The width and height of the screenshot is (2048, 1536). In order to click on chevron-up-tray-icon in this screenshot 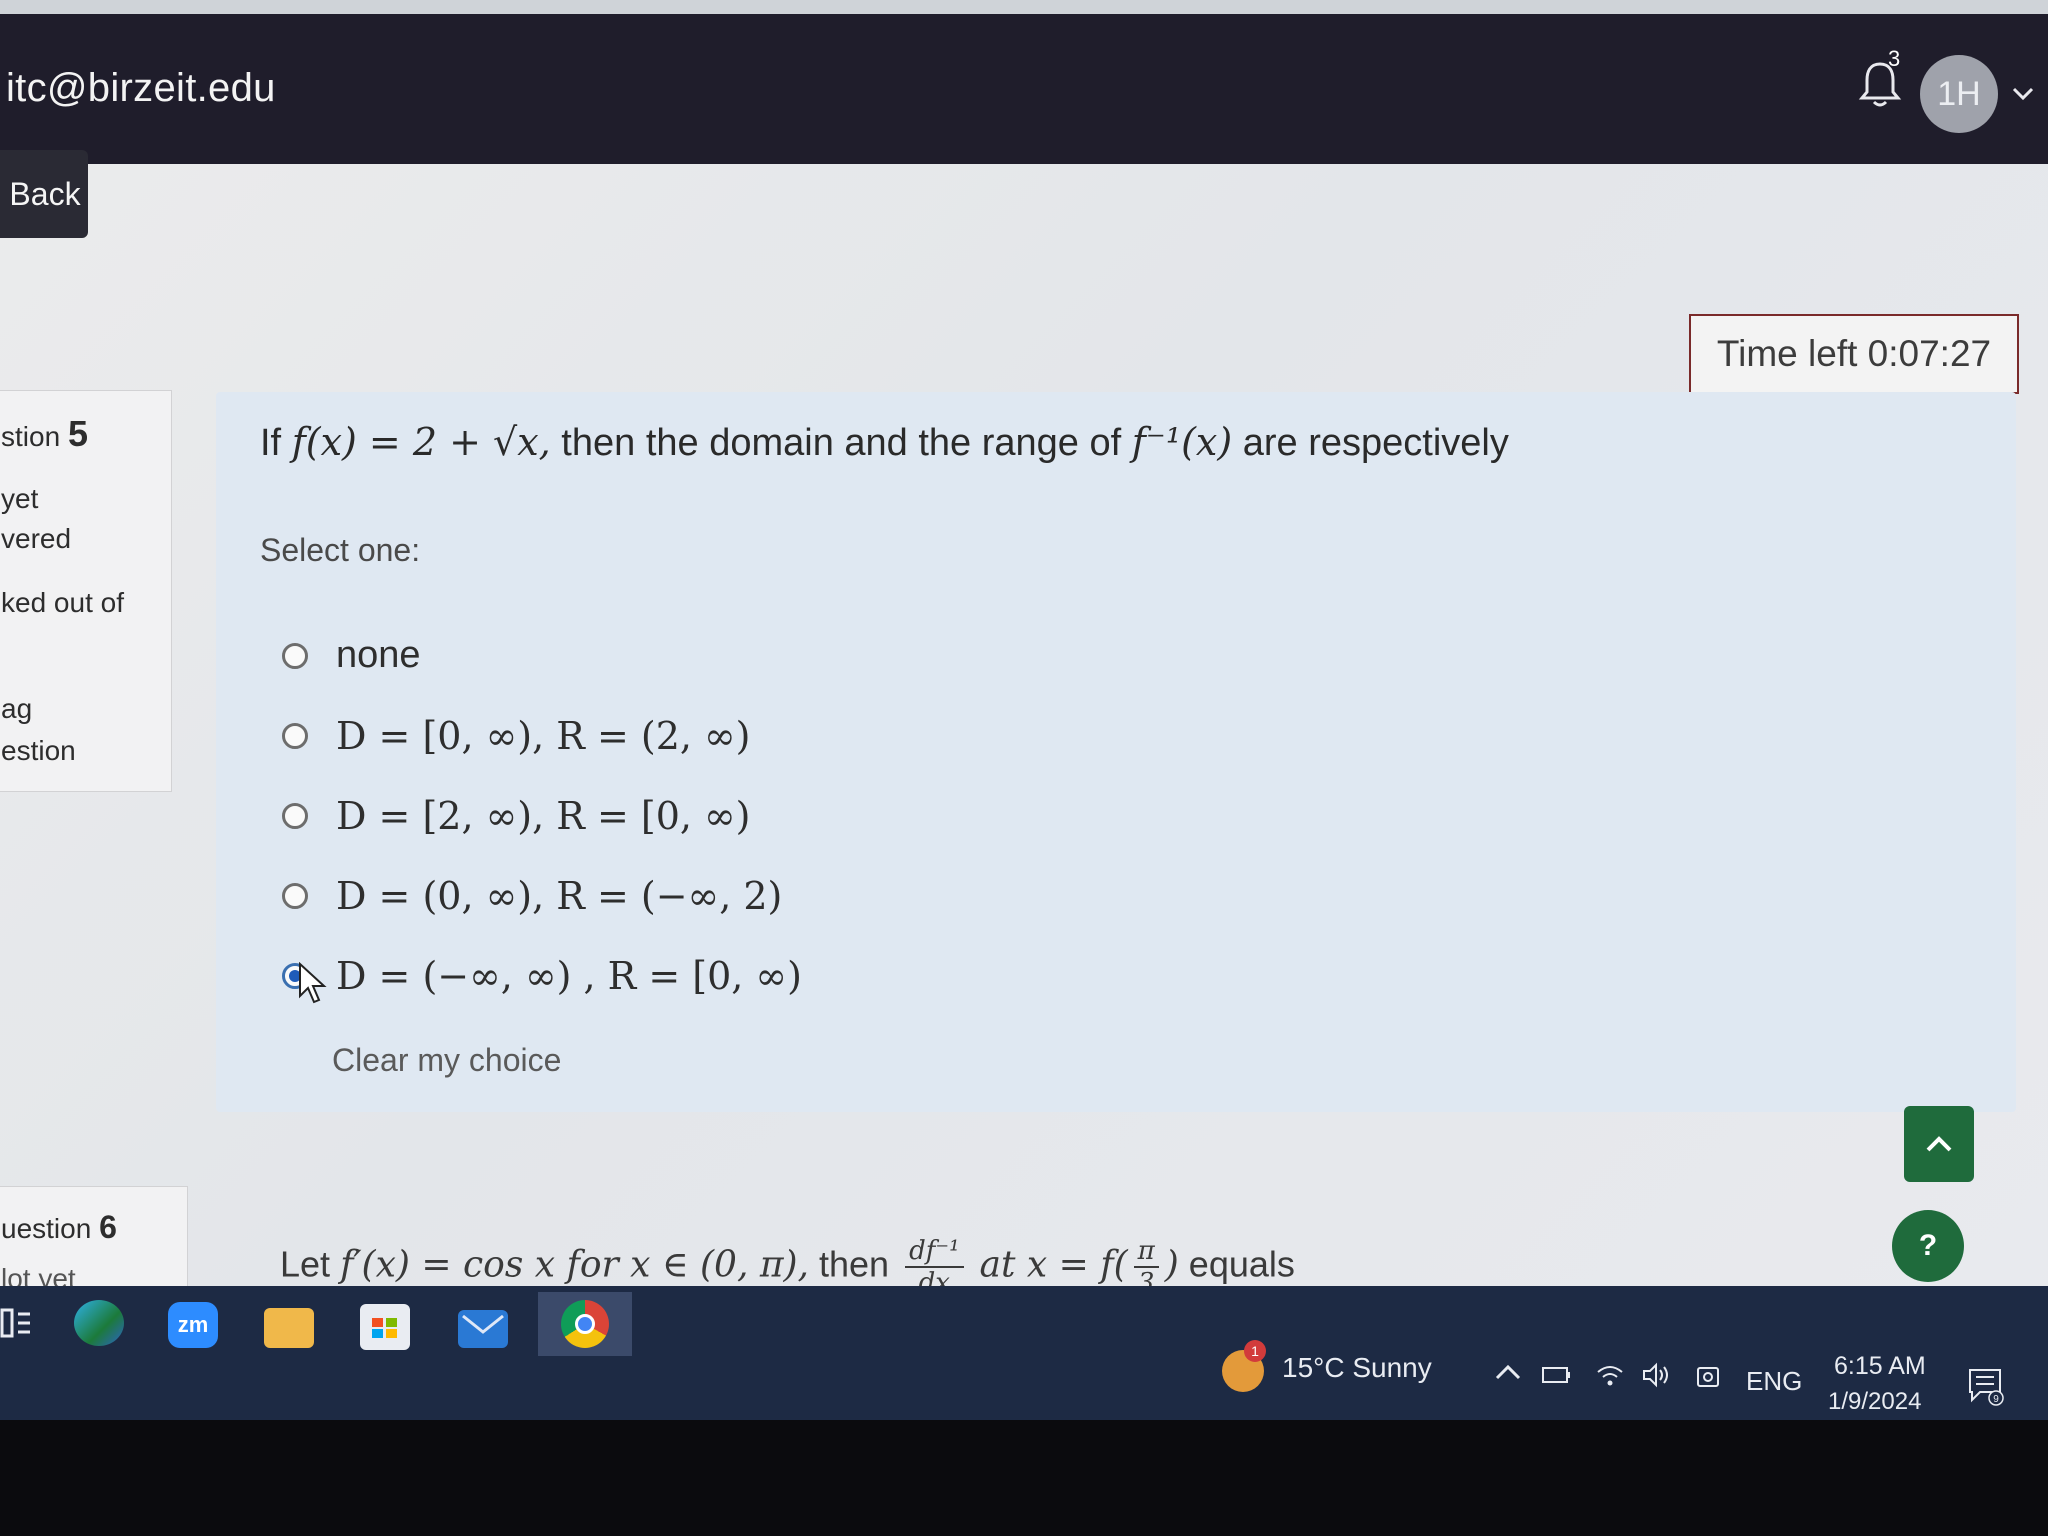, I will do `click(1508, 1373)`.